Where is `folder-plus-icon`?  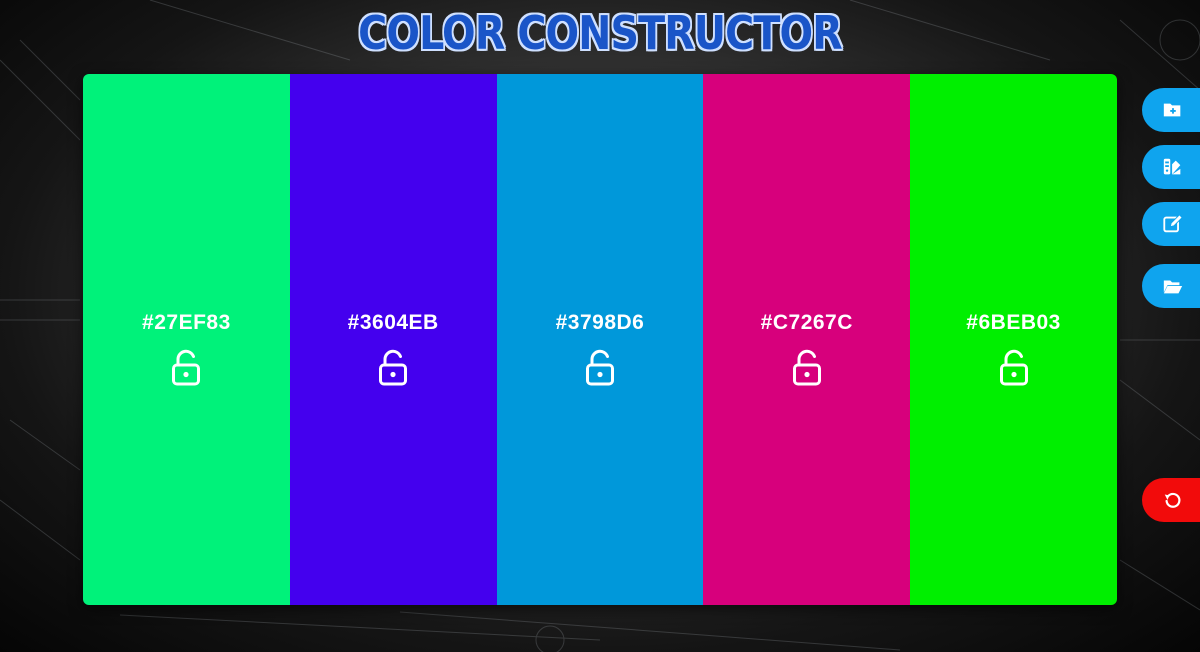
folder-plus-icon is located at coordinates (1172, 110).